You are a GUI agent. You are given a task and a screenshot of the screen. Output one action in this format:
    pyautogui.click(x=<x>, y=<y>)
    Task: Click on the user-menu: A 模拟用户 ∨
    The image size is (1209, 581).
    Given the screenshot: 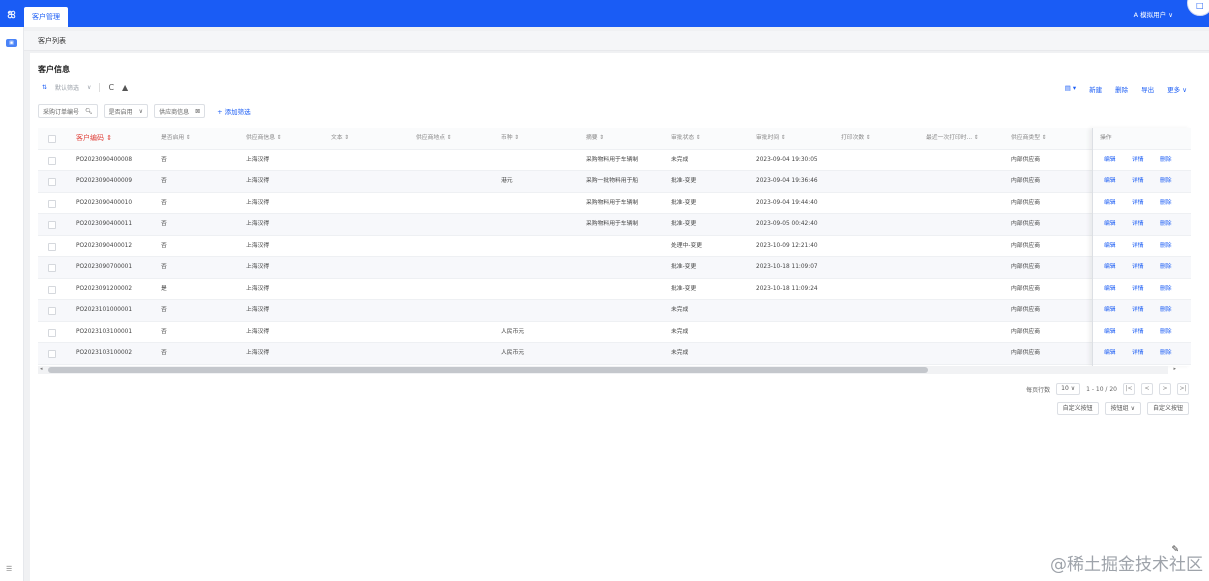 What is the action you would take?
    pyautogui.click(x=1153, y=14)
    